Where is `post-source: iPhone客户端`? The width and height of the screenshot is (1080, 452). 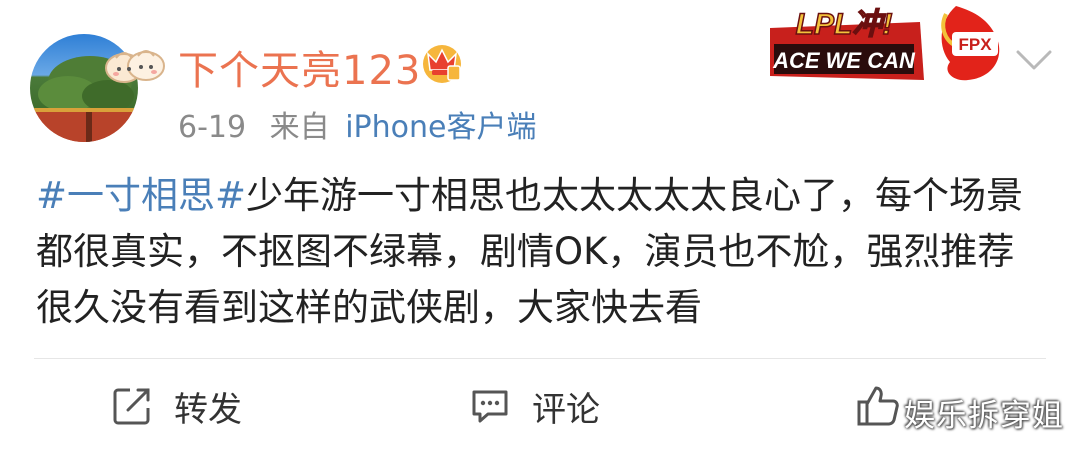 post-source: iPhone客户端 is located at coordinates (441, 127).